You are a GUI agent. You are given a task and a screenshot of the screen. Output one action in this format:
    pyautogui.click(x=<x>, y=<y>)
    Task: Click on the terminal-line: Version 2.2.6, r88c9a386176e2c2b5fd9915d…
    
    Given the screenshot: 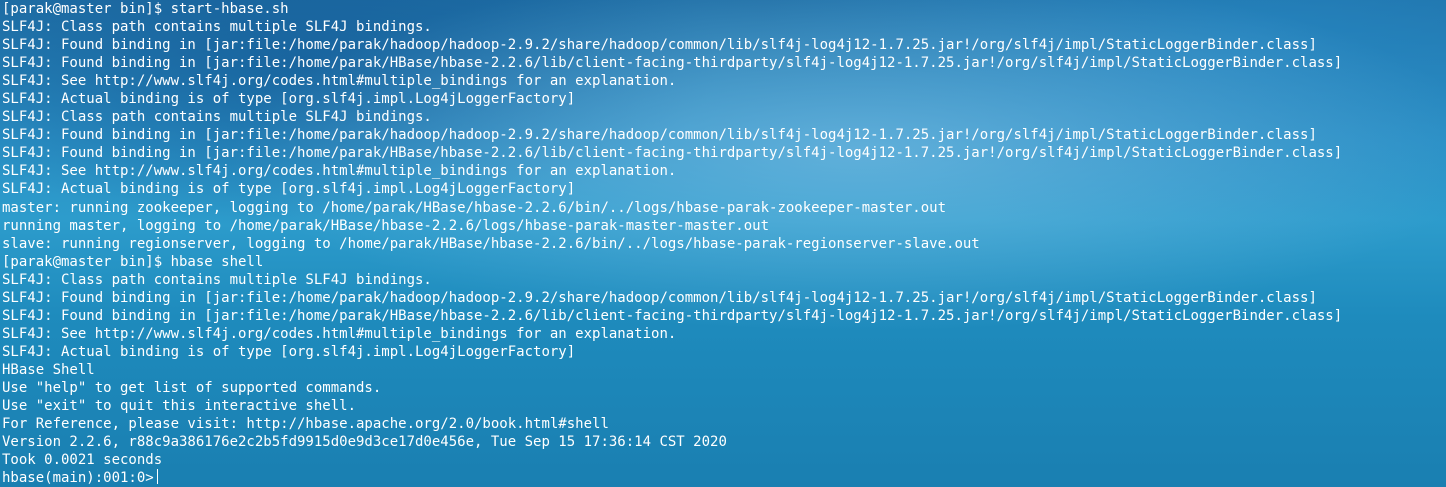 What is the action you would take?
    pyautogui.click(x=364, y=442)
    